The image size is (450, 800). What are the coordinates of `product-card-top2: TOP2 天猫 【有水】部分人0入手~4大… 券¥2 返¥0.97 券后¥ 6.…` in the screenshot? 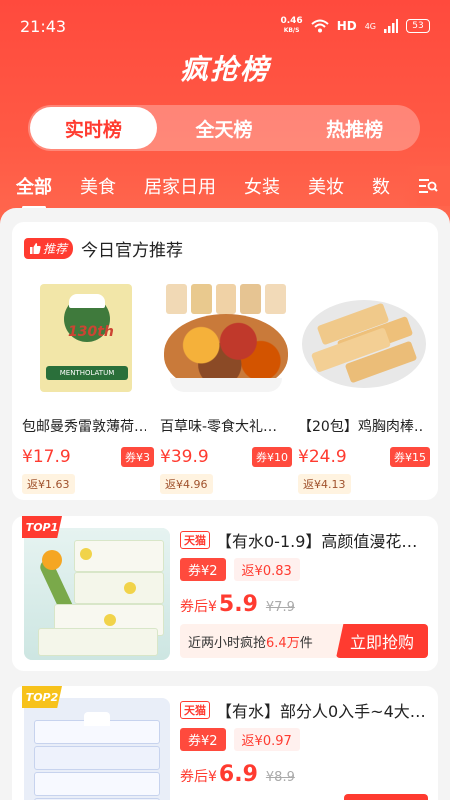 It's located at (225, 743).